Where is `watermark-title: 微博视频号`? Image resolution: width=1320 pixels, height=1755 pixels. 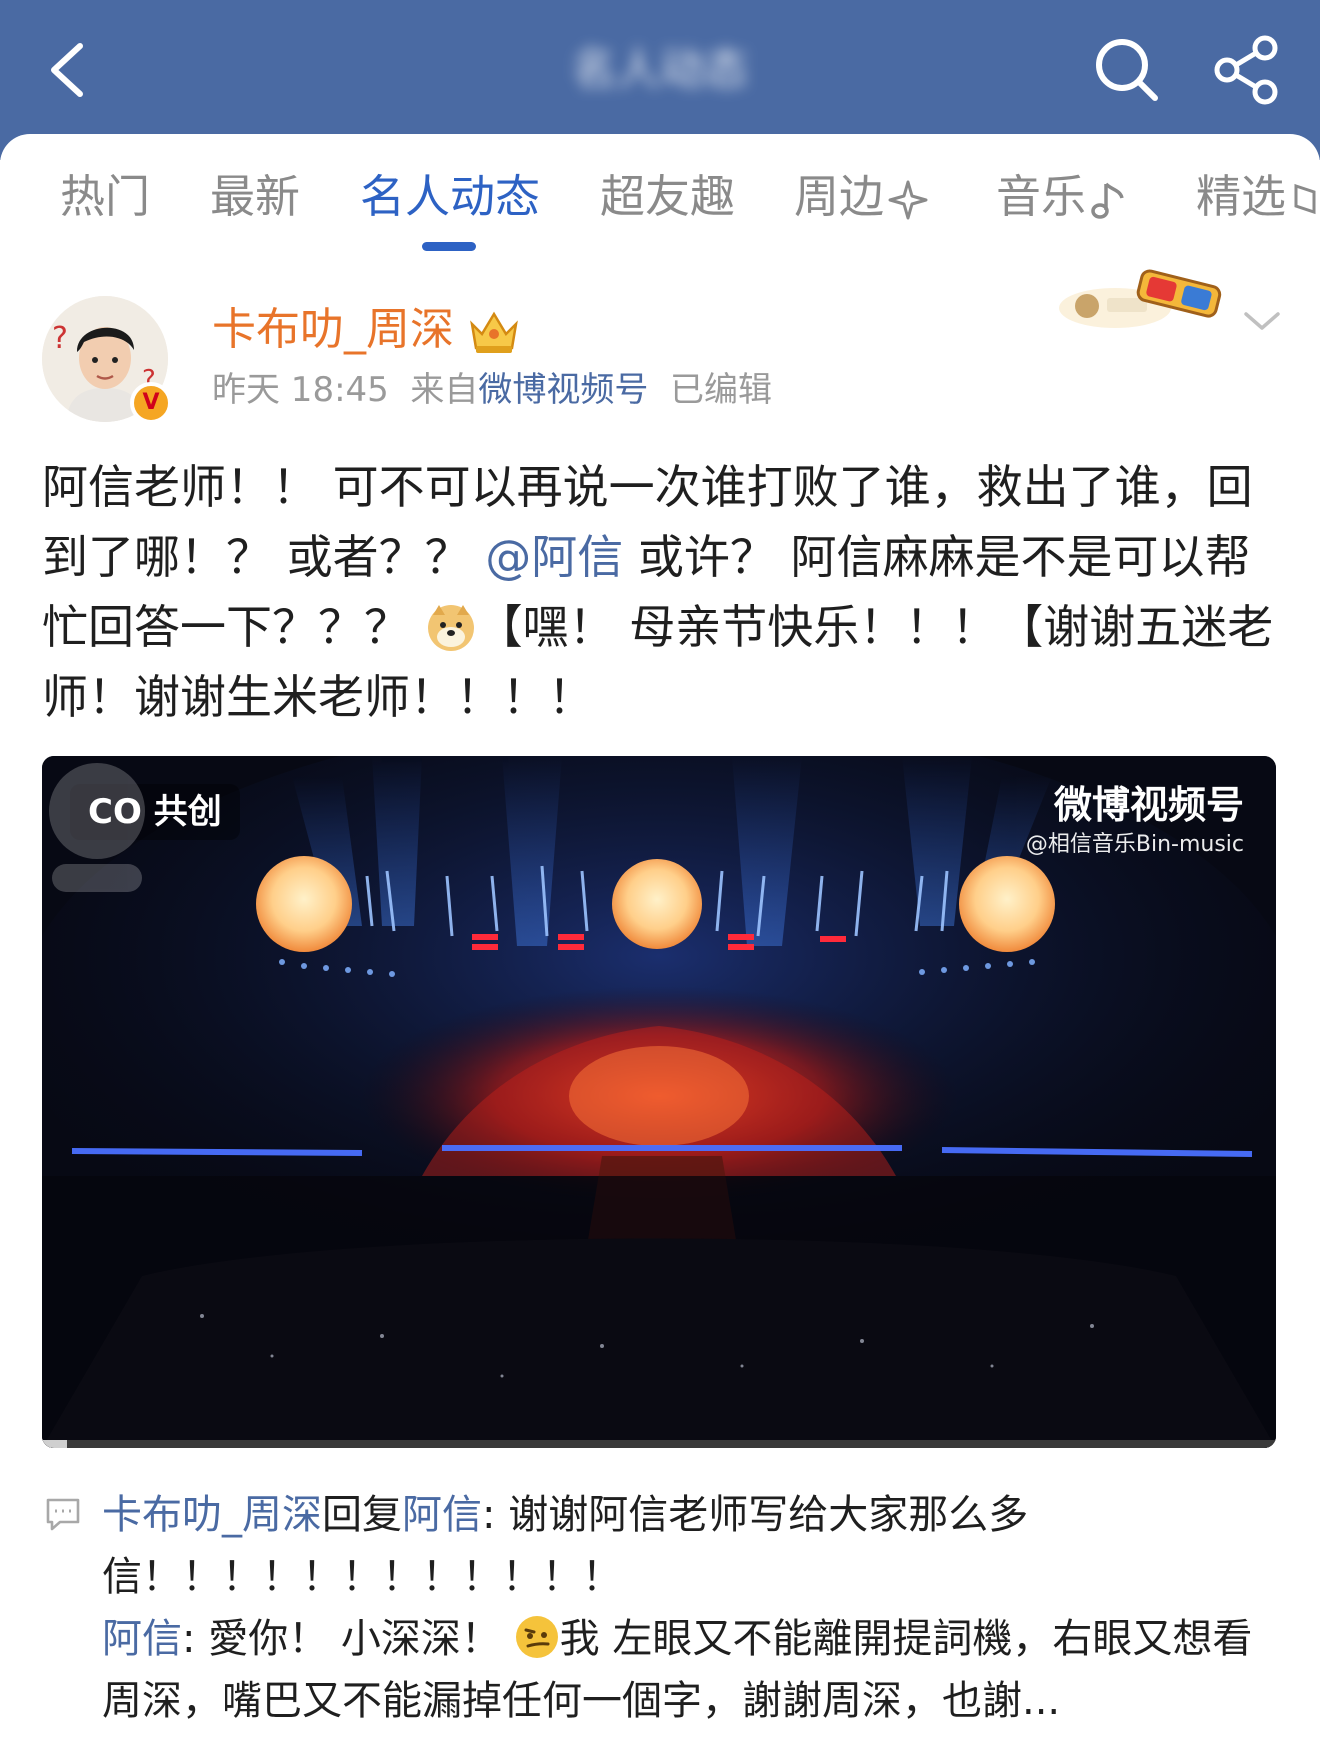
watermark-title: 微博视频号 is located at coordinates (1148, 805).